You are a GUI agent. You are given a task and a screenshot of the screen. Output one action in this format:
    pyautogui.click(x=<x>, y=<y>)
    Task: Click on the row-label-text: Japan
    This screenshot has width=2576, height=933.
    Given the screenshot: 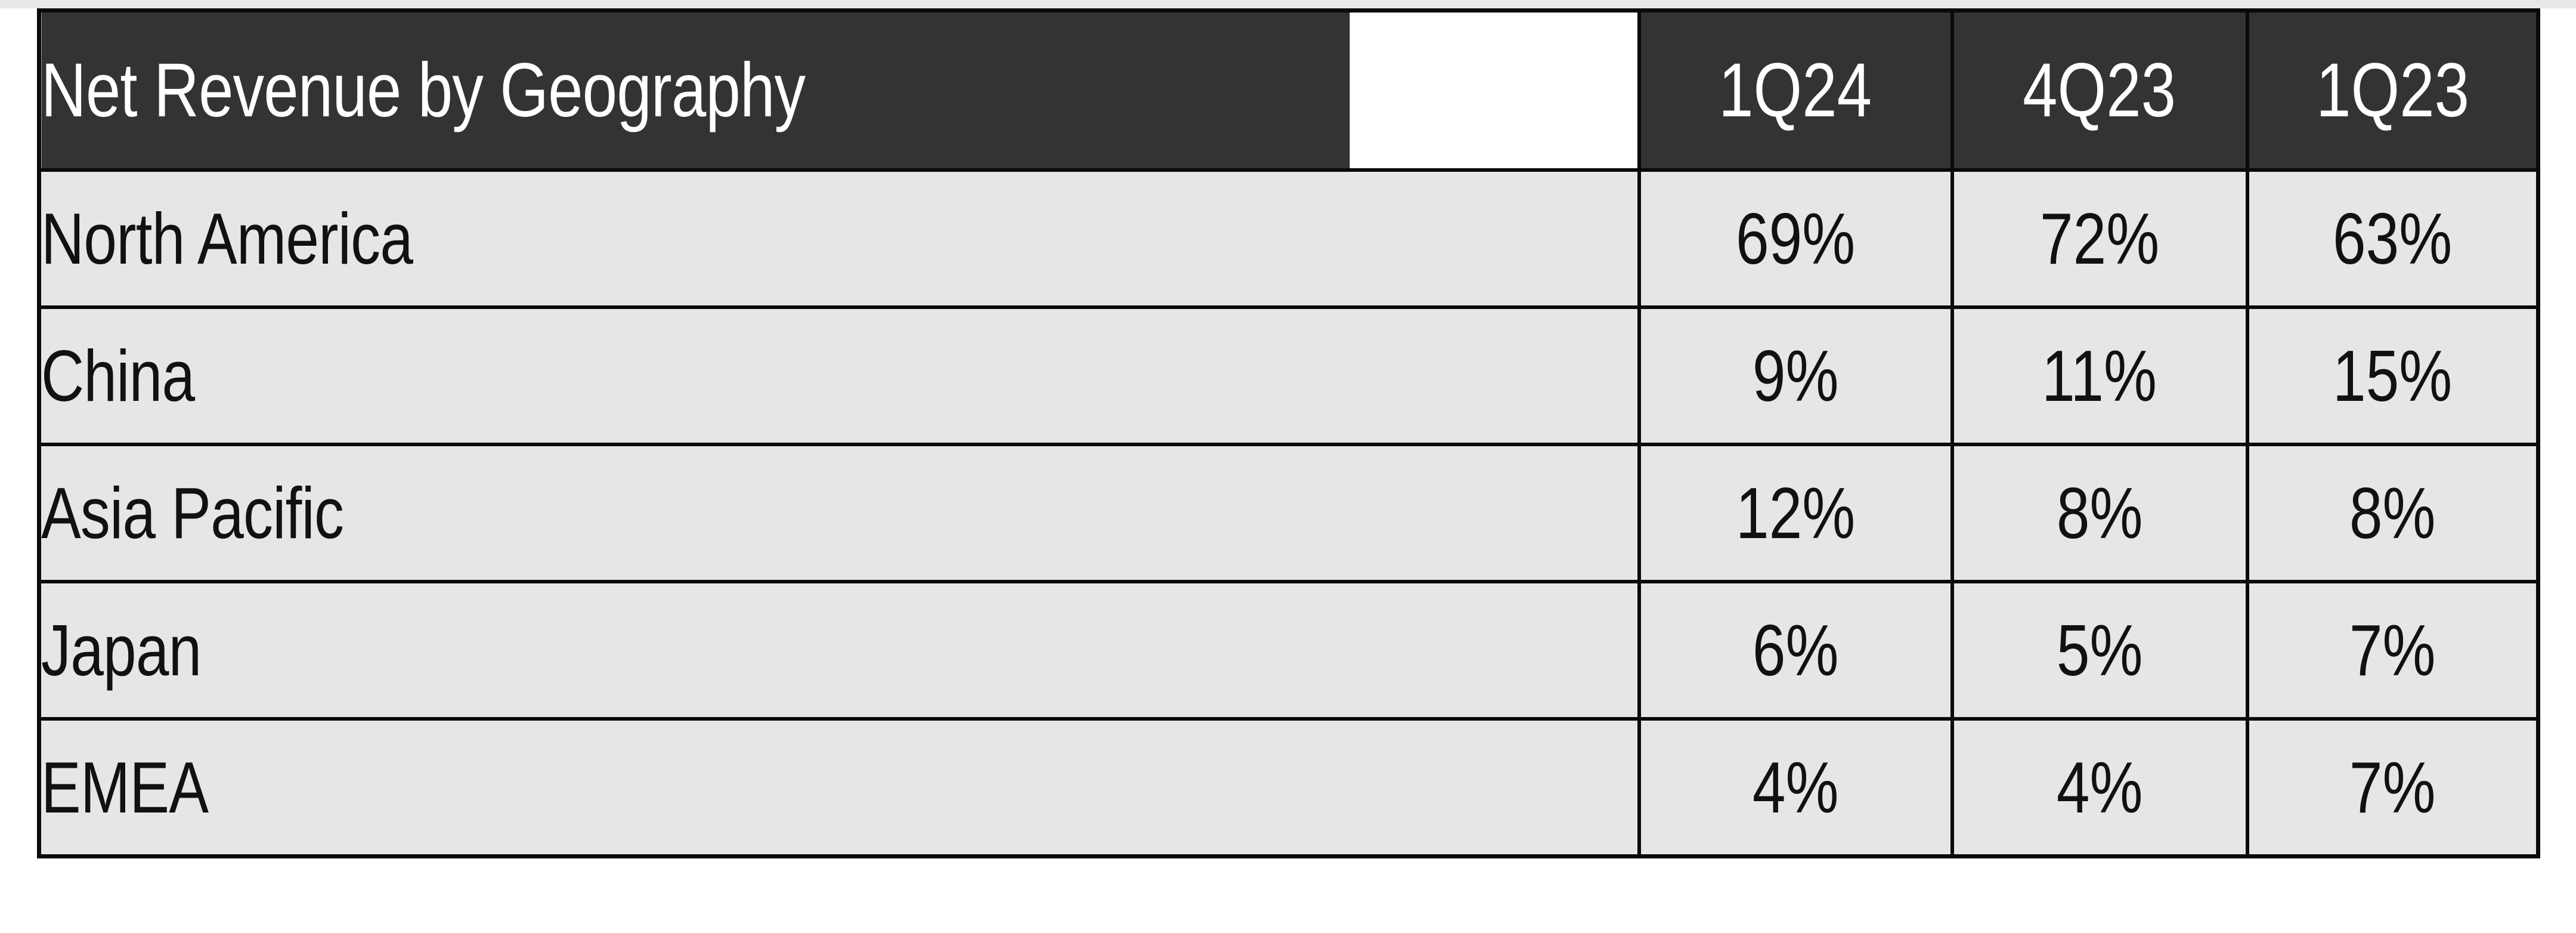 What is the action you would take?
    pyautogui.click(x=122, y=650)
    